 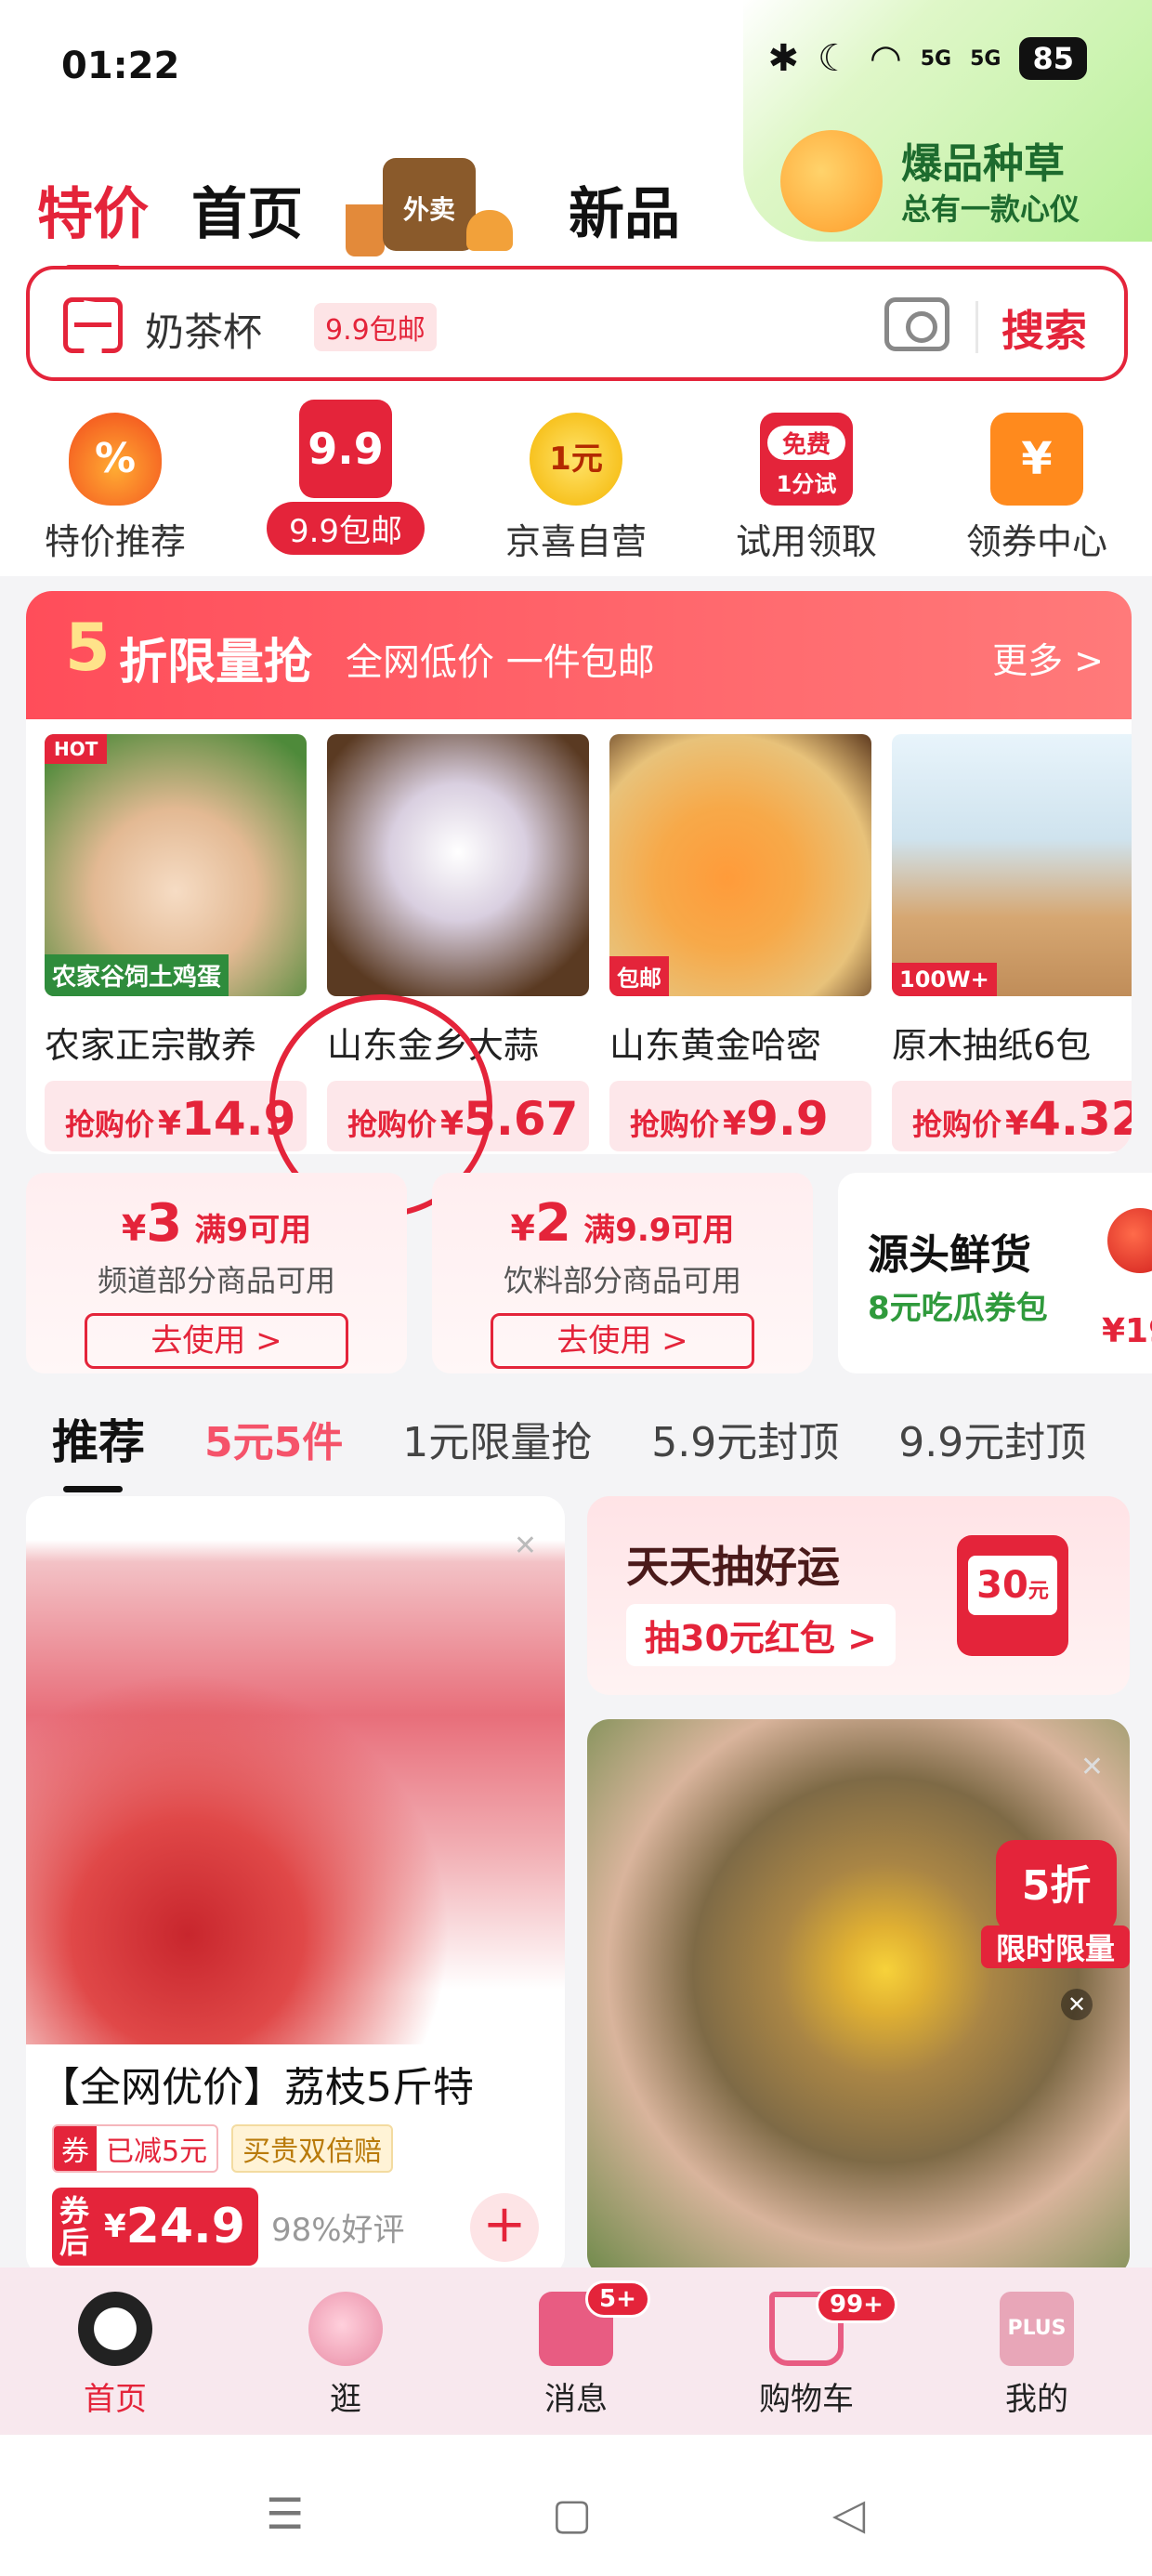 What do you see at coordinates (273, 1438) in the screenshot?
I see `tab-five-for-five: 5元5件` at bounding box center [273, 1438].